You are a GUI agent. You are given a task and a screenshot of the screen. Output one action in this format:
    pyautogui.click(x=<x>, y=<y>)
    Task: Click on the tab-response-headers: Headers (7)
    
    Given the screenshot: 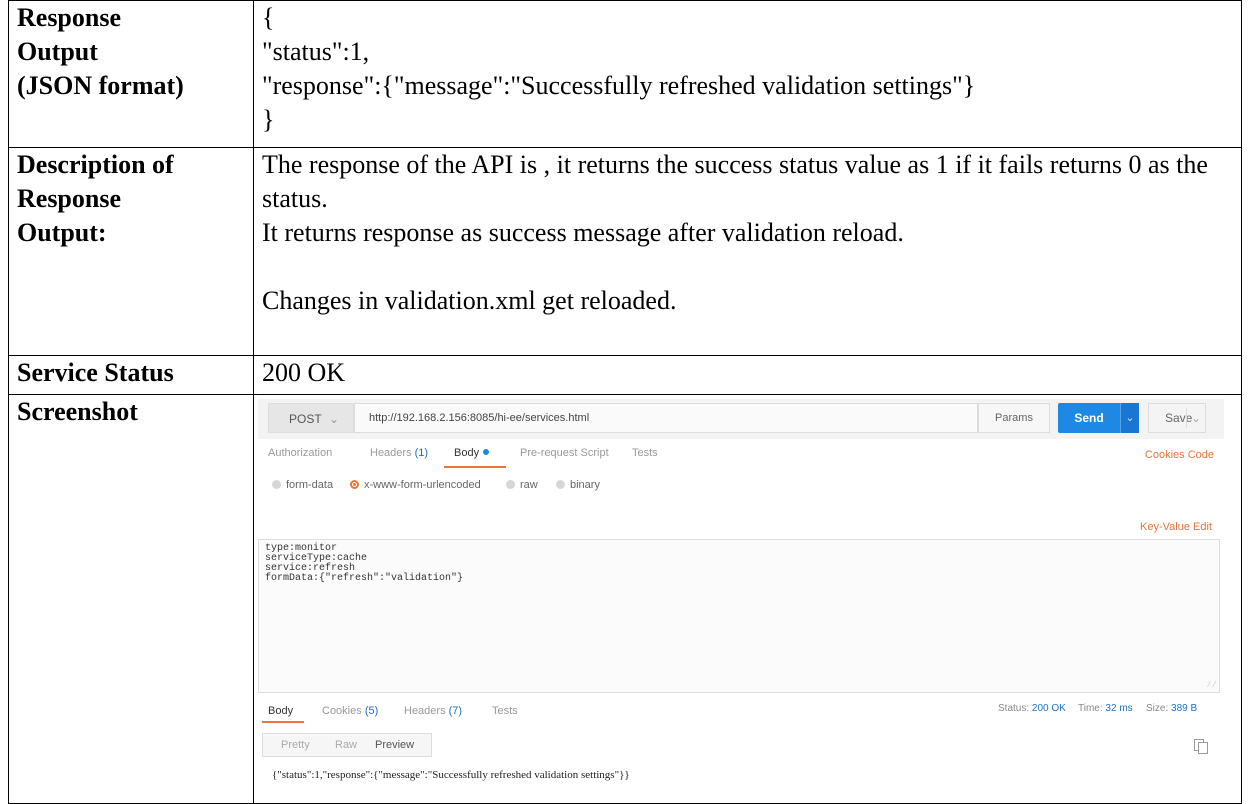 What is the action you would take?
    pyautogui.click(x=433, y=711)
    